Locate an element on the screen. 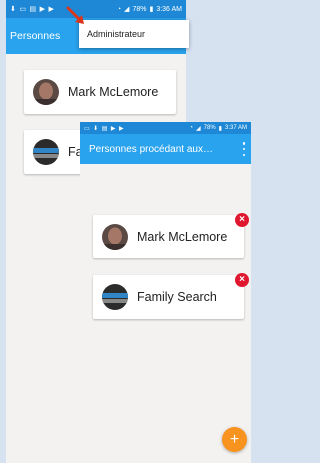 The image size is (320, 463). status-time: 3:37 AM is located at coordinates (235, 128).